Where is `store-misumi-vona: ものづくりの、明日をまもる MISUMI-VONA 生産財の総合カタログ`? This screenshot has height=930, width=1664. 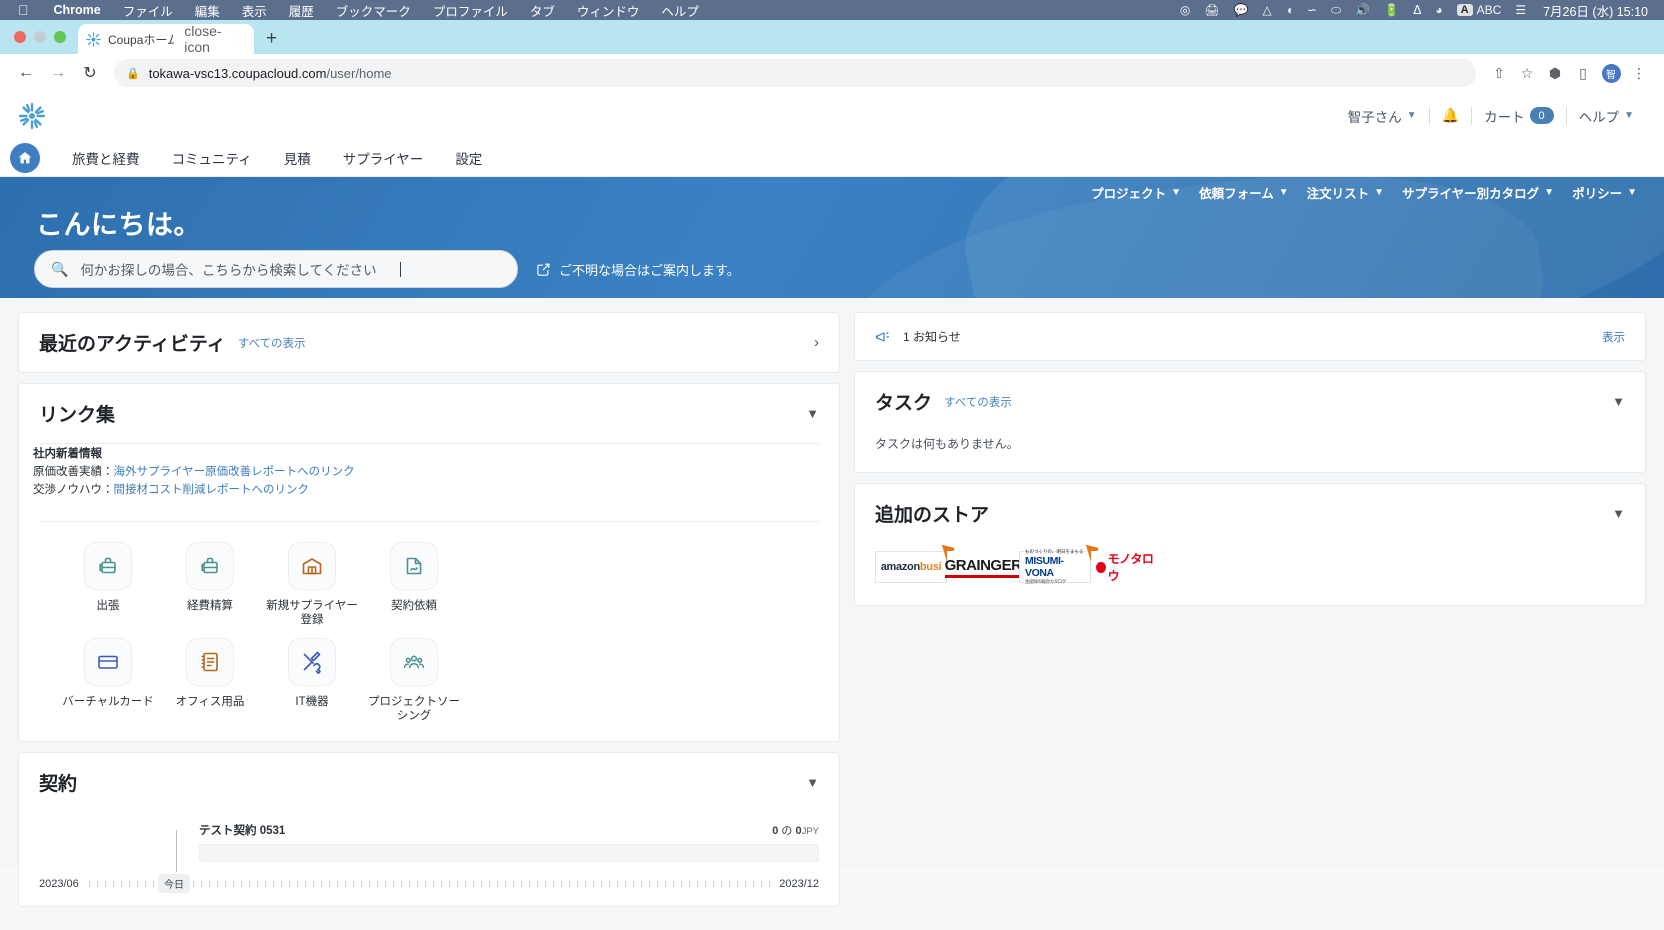
store-misumi-vona: ものづくりの、明日をまもる MISUMI-VONA 生産財の総合カタログ is located at coordinates (1059, 564).